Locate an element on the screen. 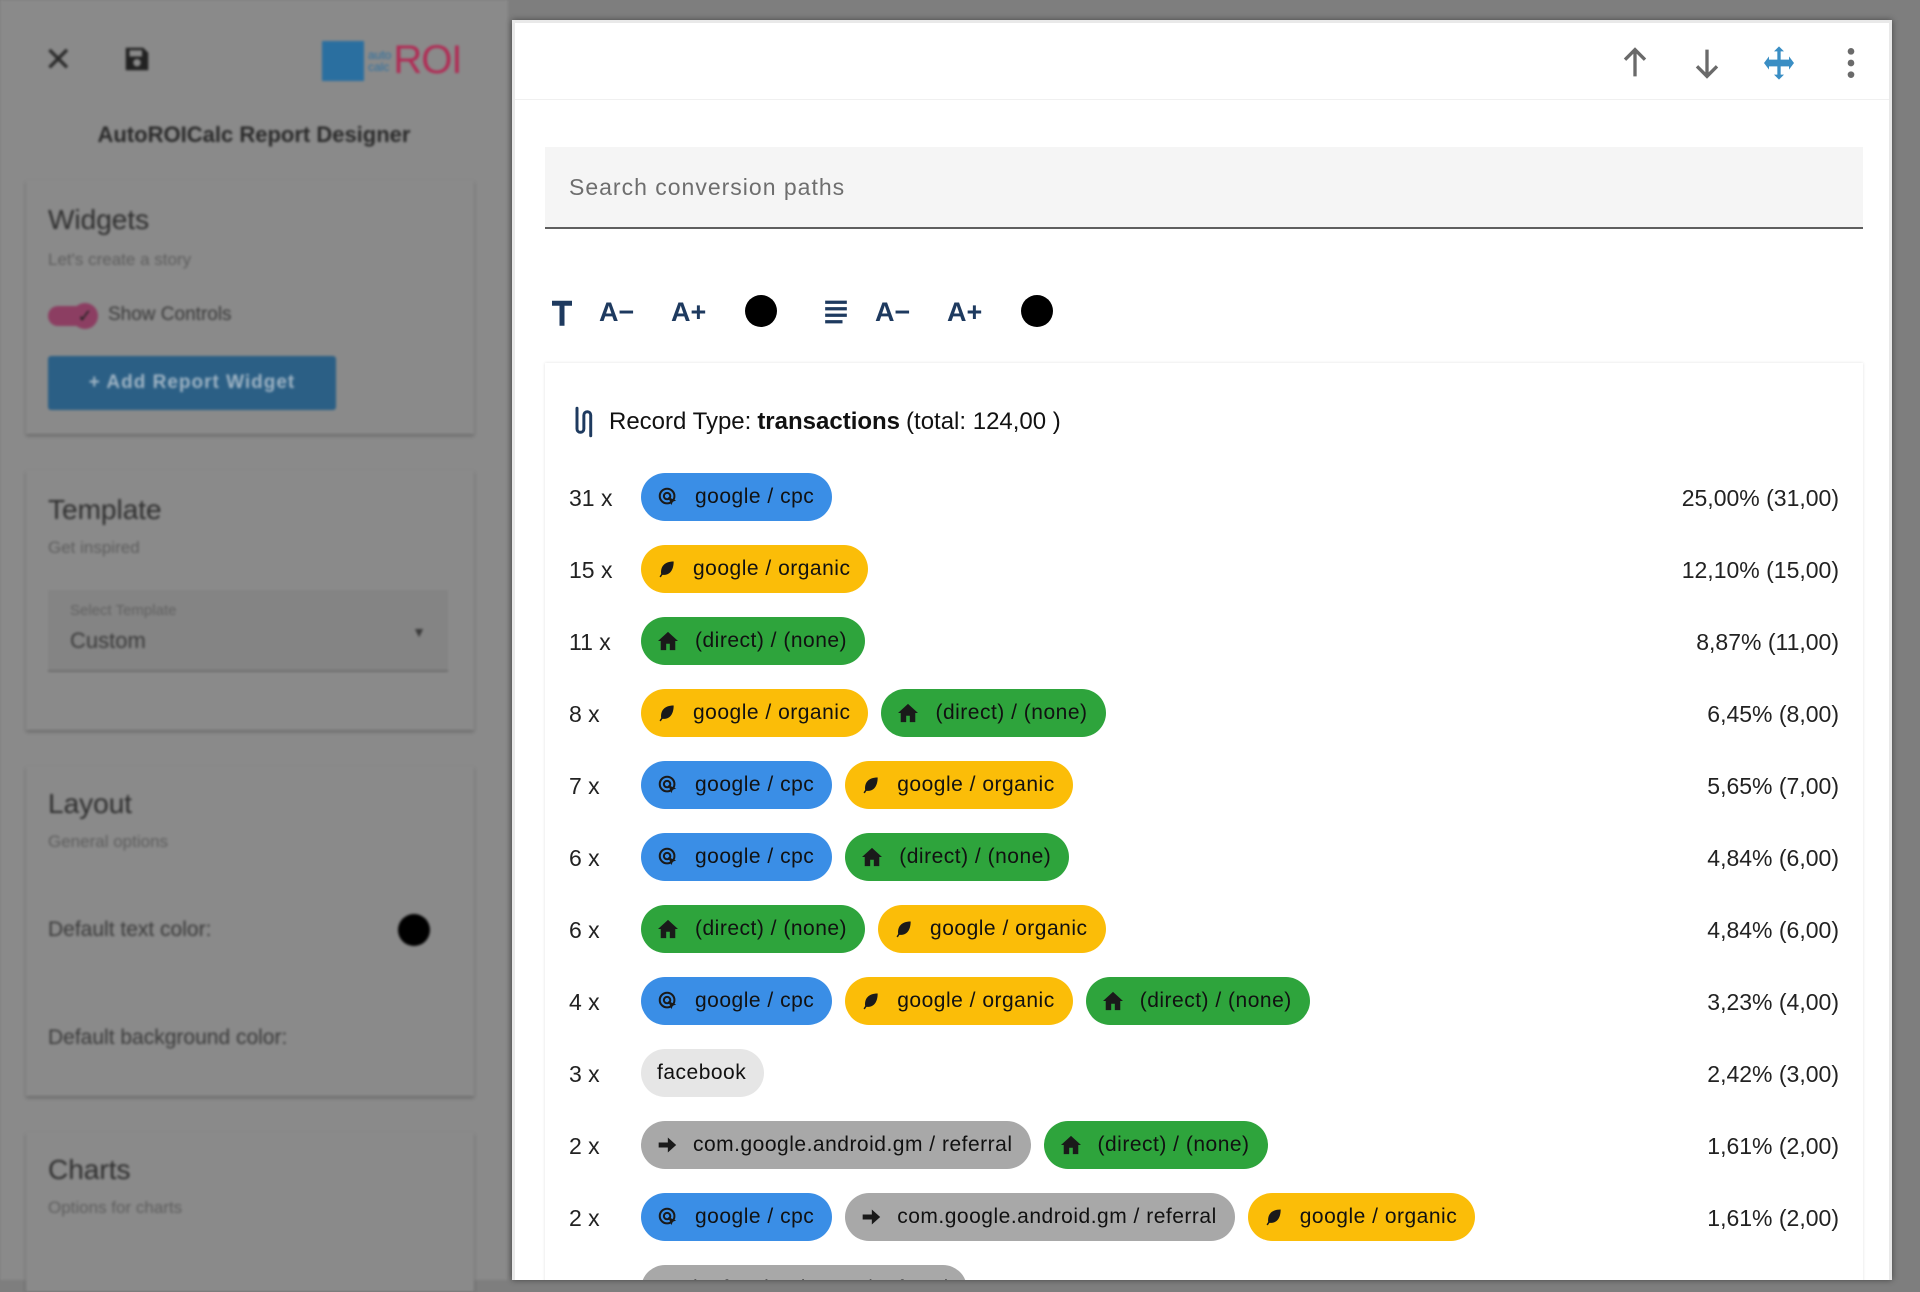  close-icon: ✕ is located at coordinates (58, 60).